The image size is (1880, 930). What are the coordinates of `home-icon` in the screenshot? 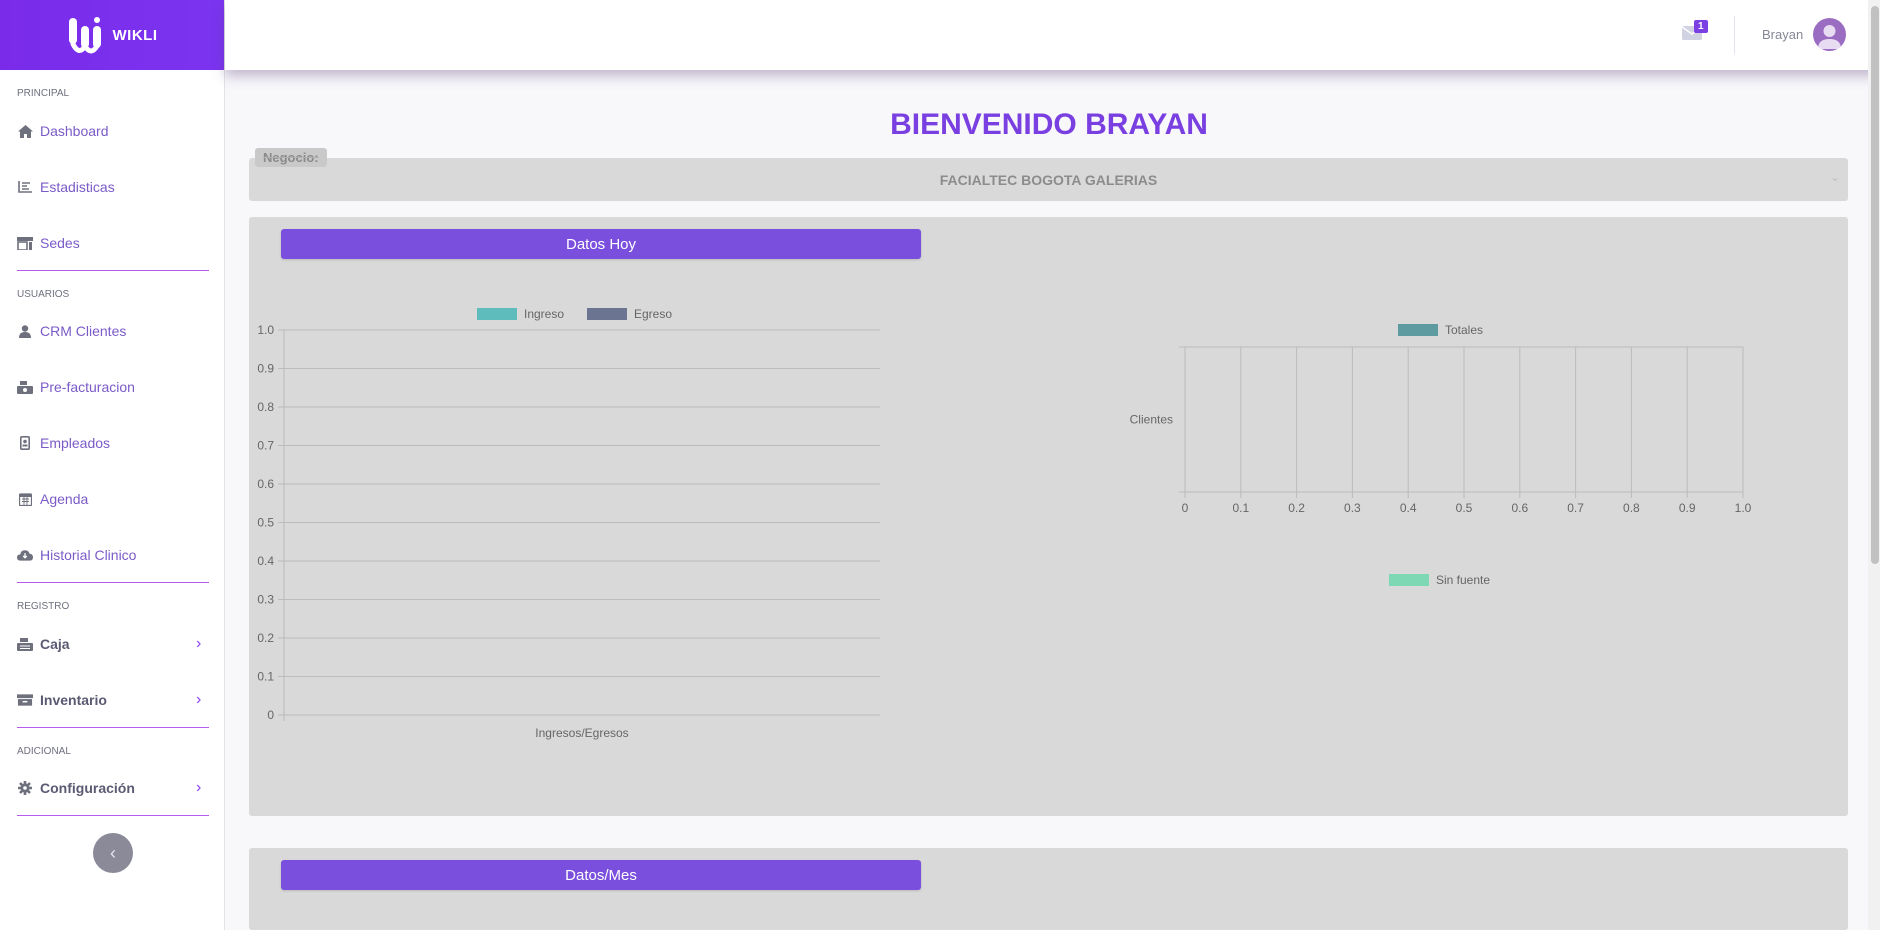 It's located at (25, 131).